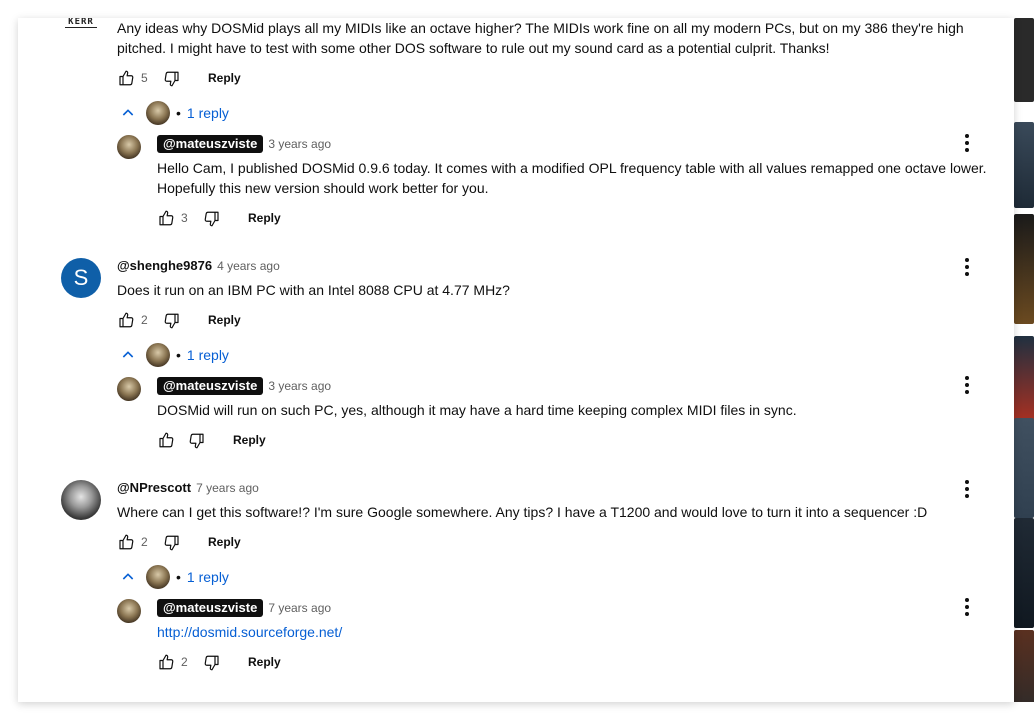 This screenshot has height=720, width=1034. I want to click on avatar: S, so click(81, 278).